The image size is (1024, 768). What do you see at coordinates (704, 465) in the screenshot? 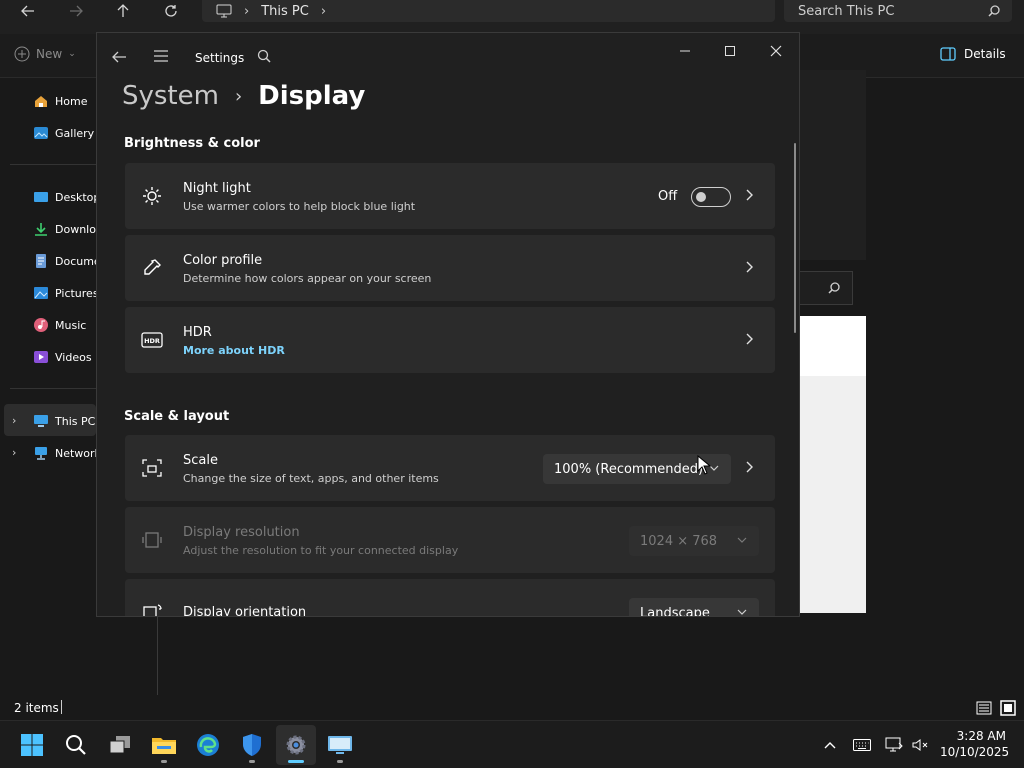
I see `mouse-cursor-icon` at bounding box center [704, 465].